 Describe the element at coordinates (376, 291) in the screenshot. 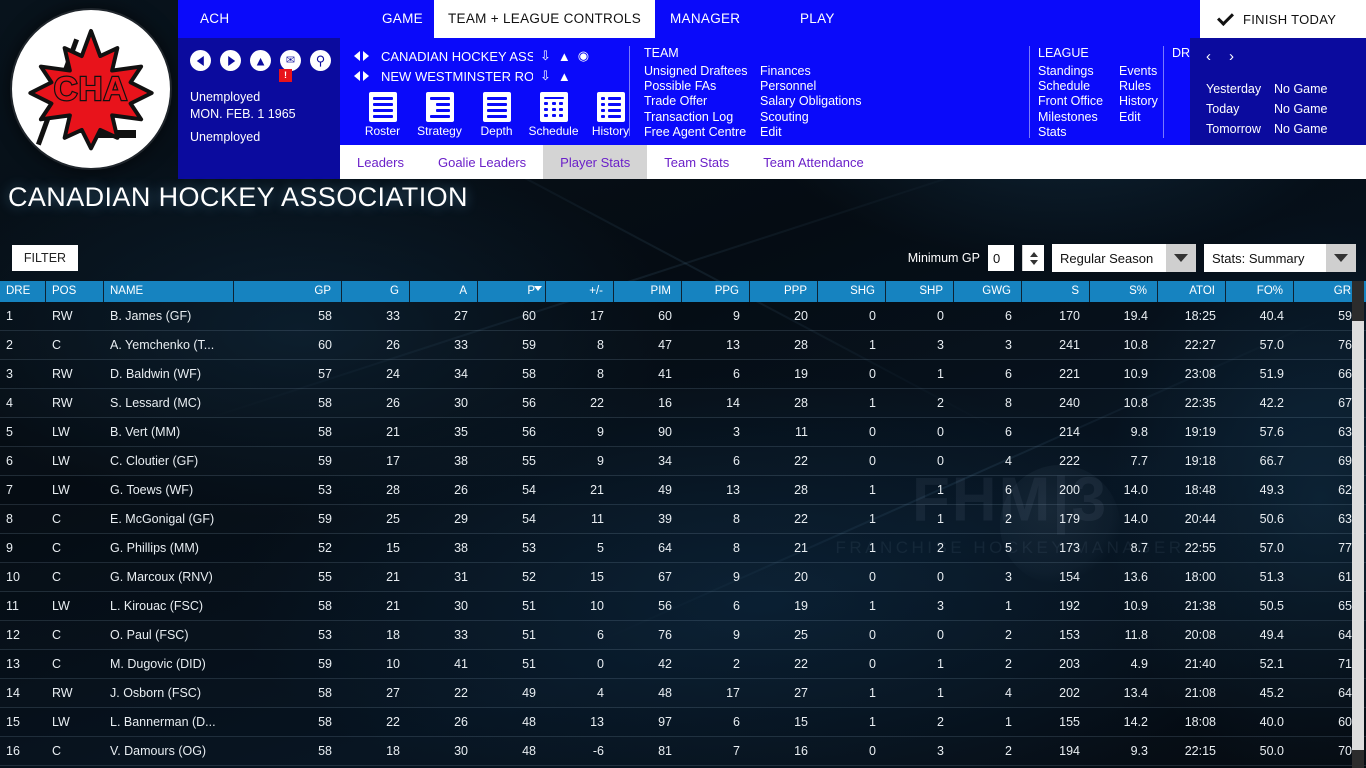

I see `column-header-g: G` at that location.